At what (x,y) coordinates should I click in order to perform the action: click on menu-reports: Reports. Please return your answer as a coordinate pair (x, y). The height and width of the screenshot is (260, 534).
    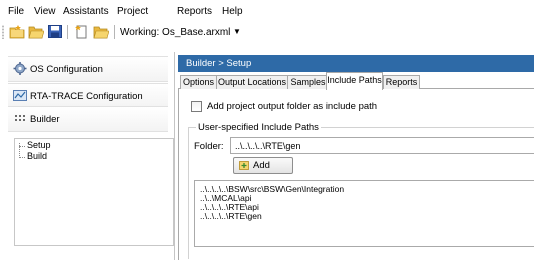
    Looking at the image, I should click on (194, 11).